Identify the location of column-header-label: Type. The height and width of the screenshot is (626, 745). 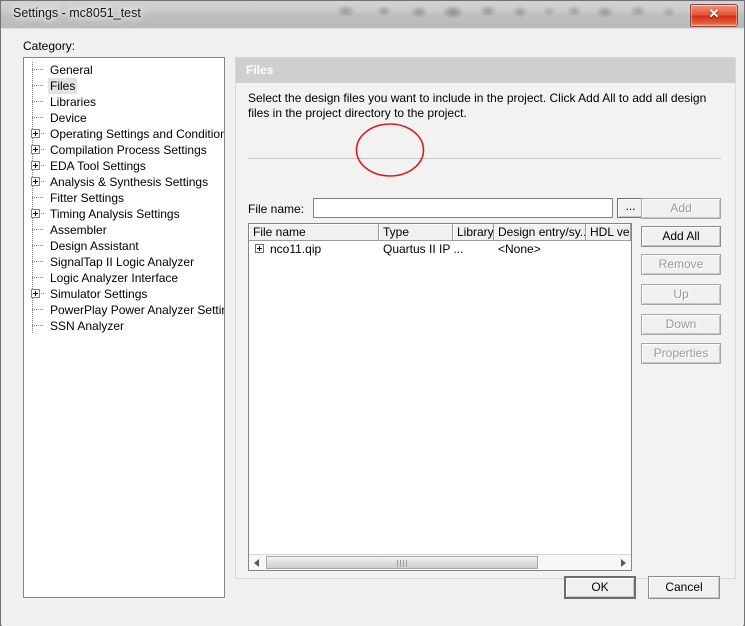
(396, 232).